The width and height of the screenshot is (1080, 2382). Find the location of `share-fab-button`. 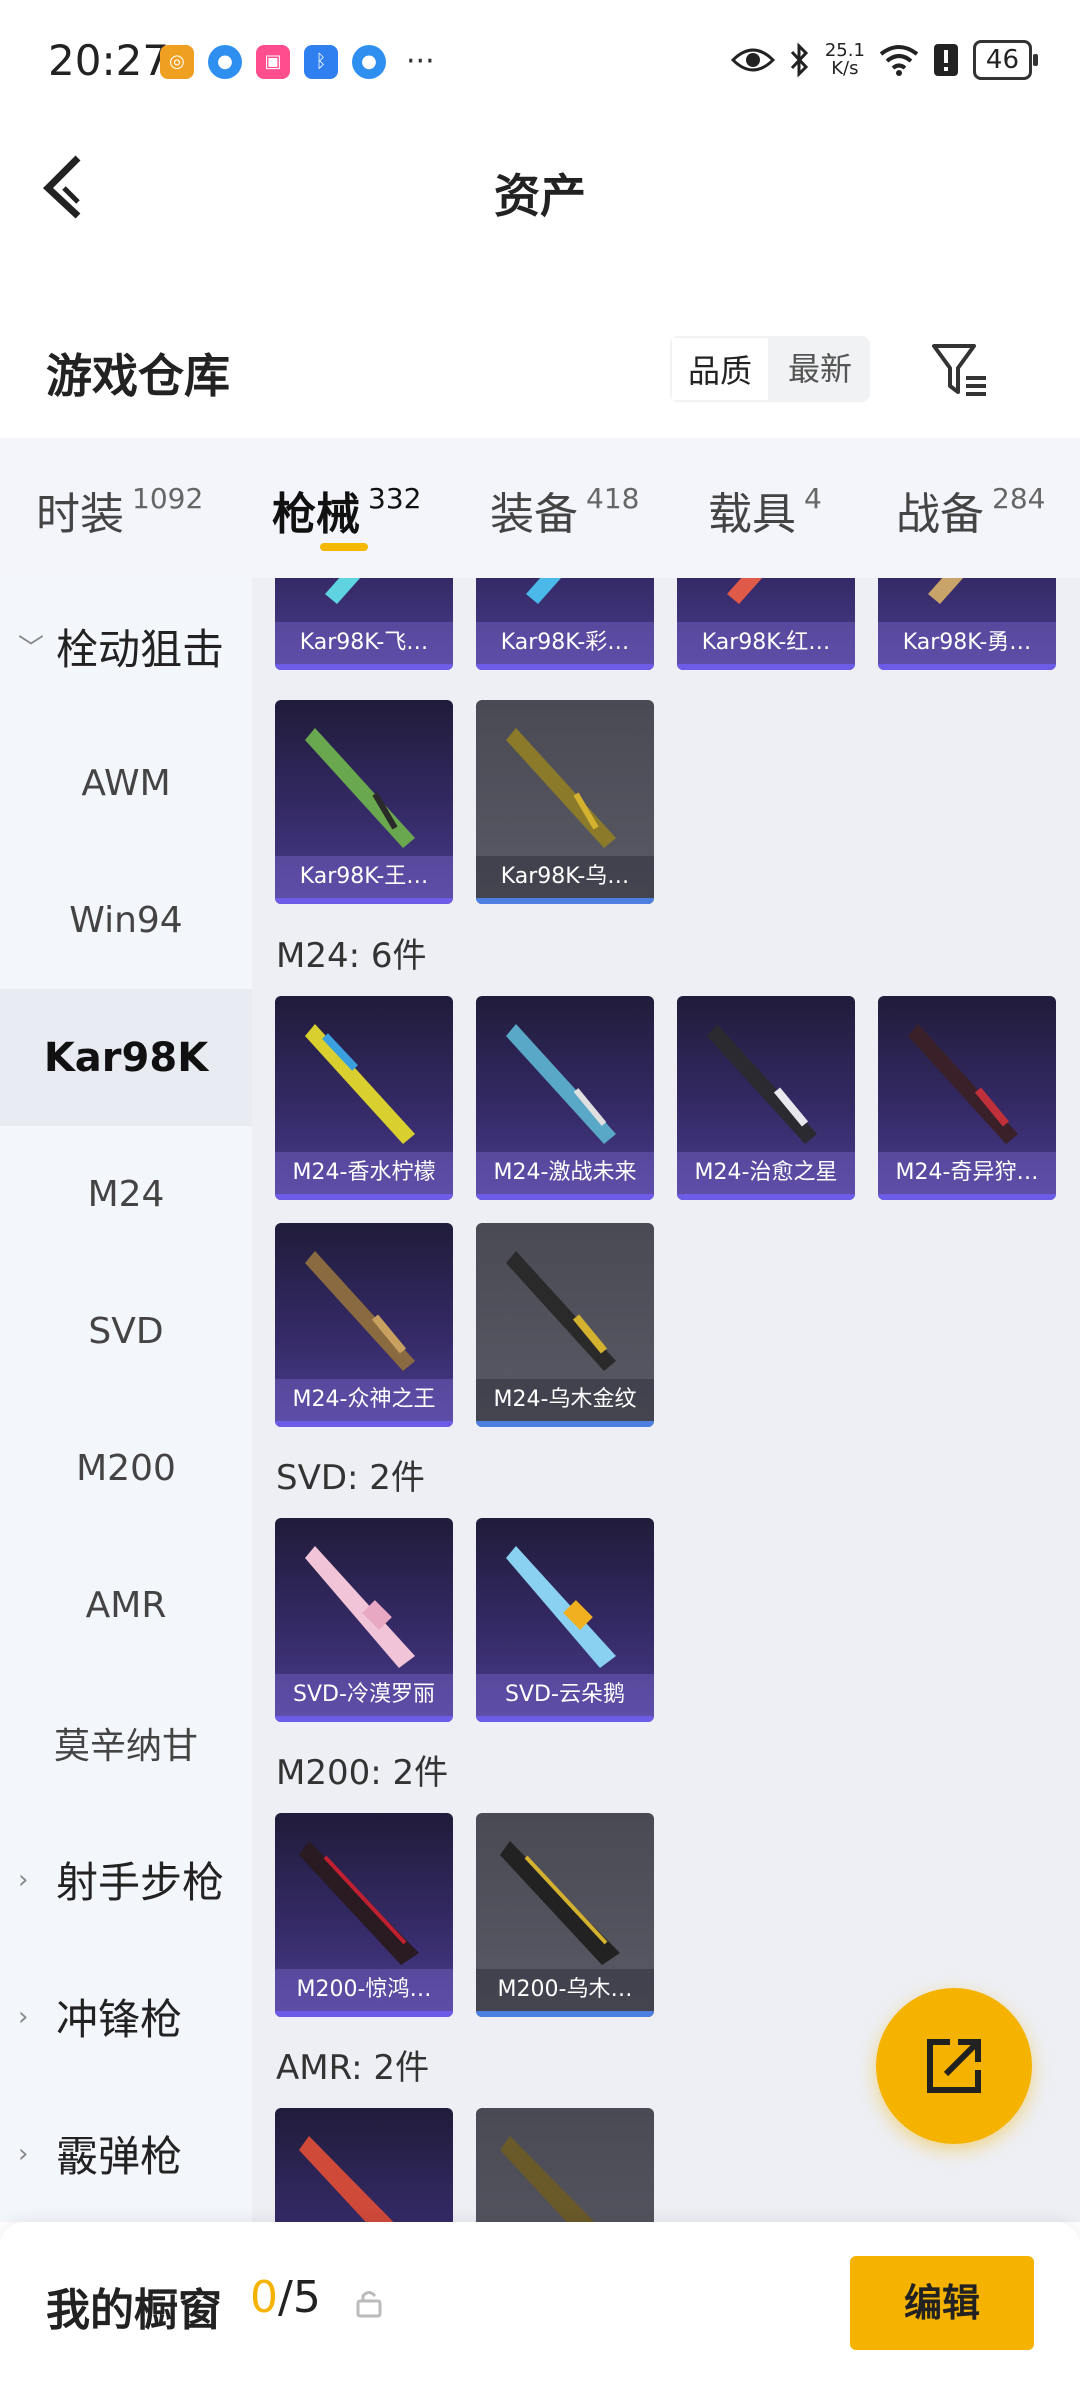

share-fab-button is located at coordinates (954, 2066).